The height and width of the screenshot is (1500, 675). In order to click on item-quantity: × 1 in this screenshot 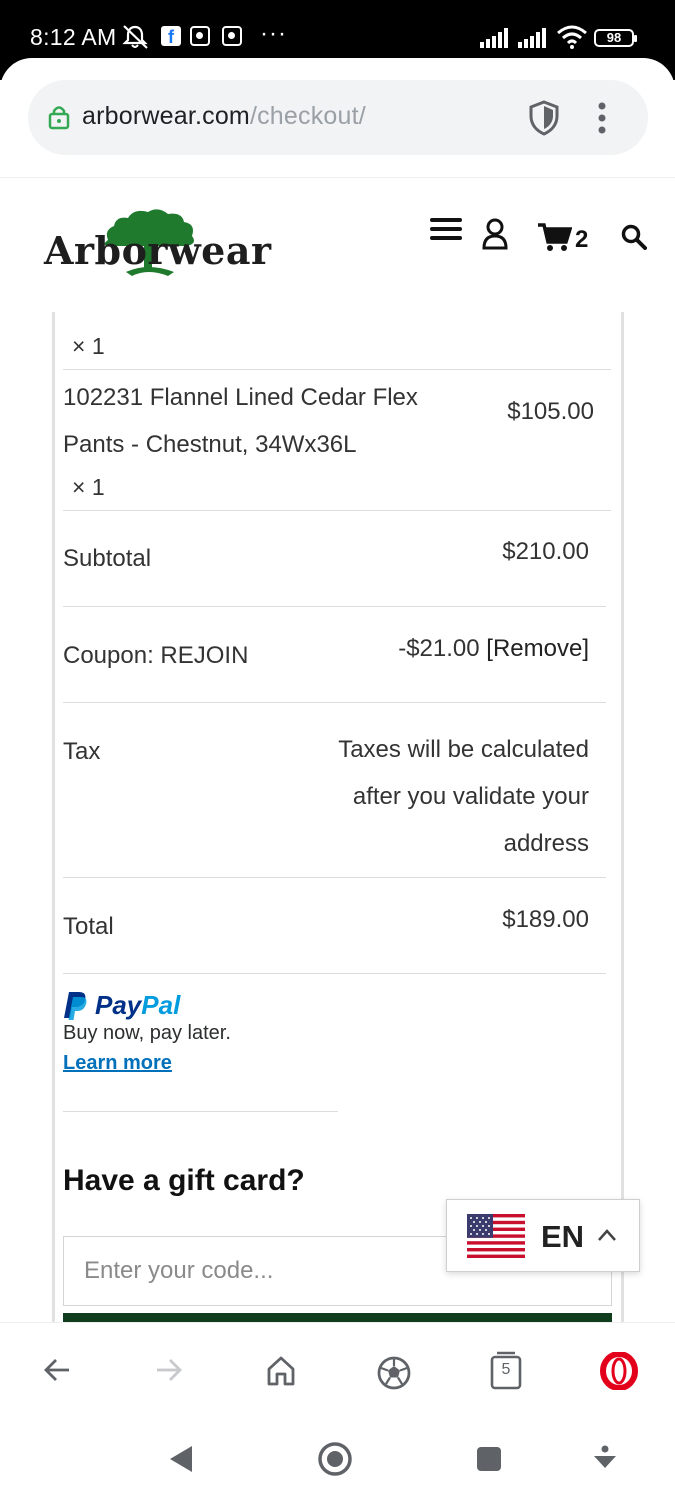, I will do `click(88, 487)`.